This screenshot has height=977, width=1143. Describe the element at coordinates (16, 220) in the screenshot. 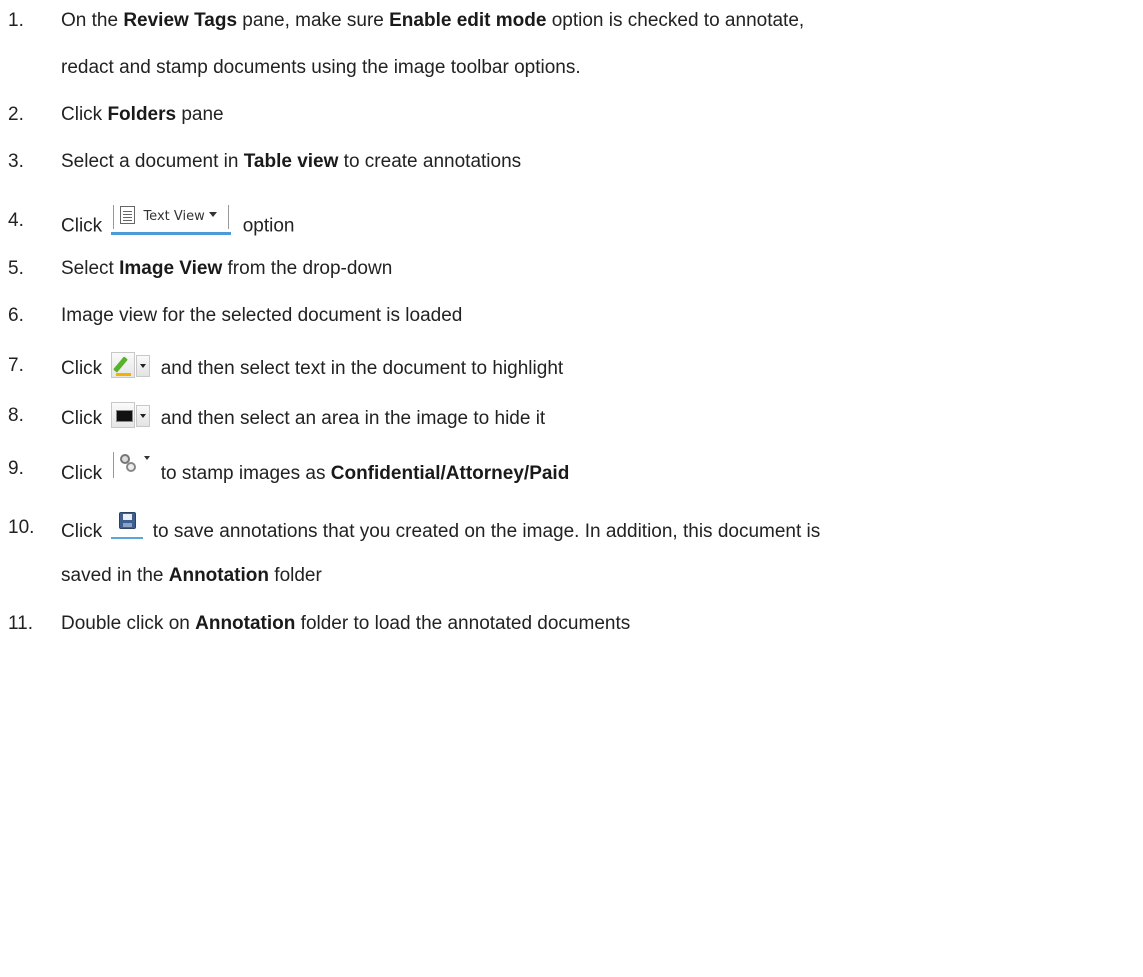

I see `step-number: 4.` at that location.